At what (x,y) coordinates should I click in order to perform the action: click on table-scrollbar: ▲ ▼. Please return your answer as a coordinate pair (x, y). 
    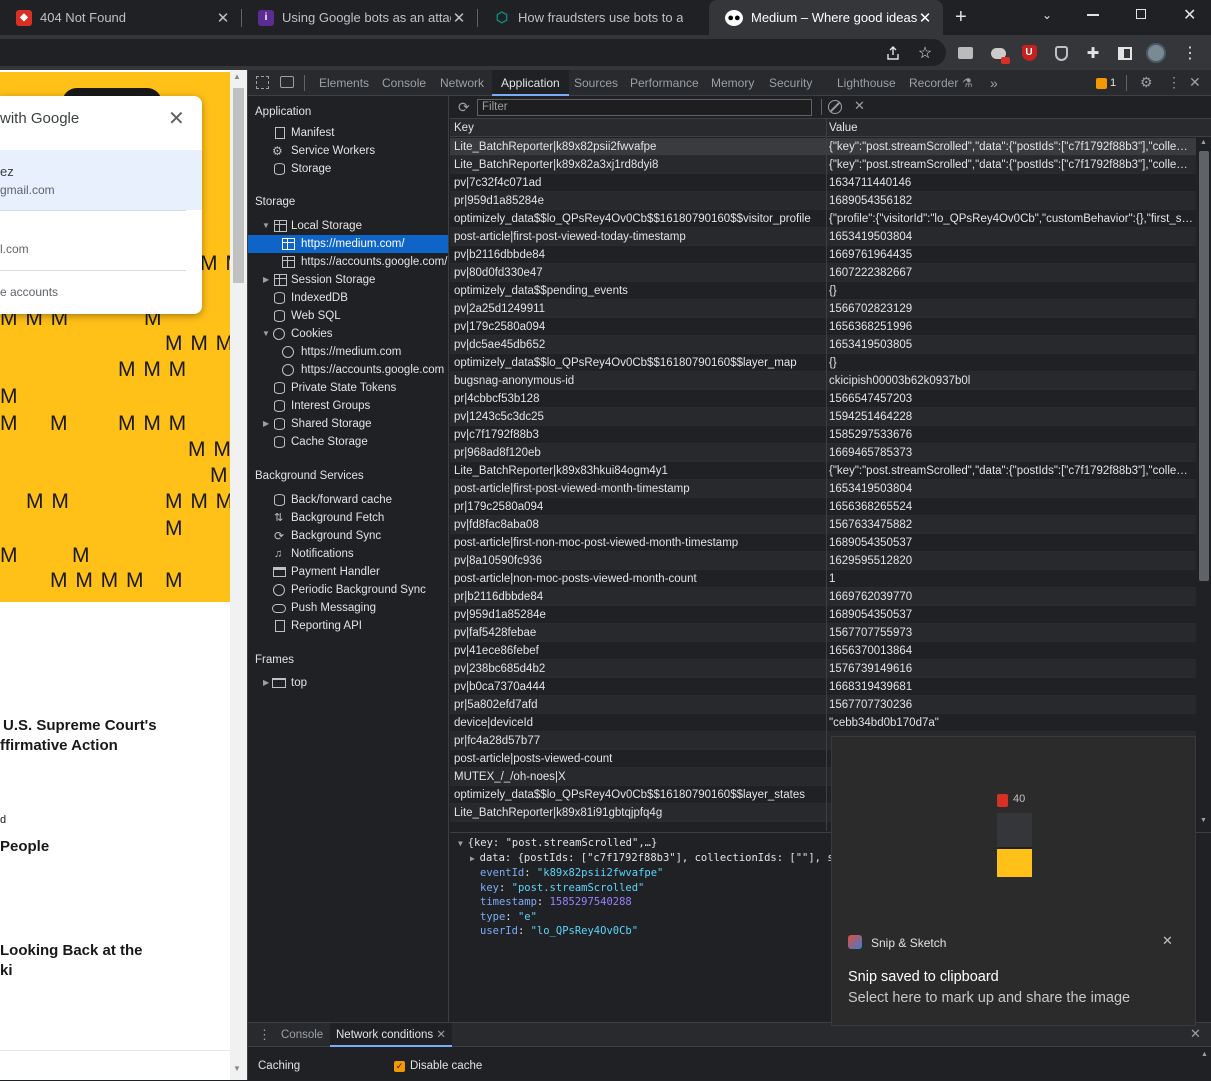
    Looking at the image, I should click on (1203, 484).